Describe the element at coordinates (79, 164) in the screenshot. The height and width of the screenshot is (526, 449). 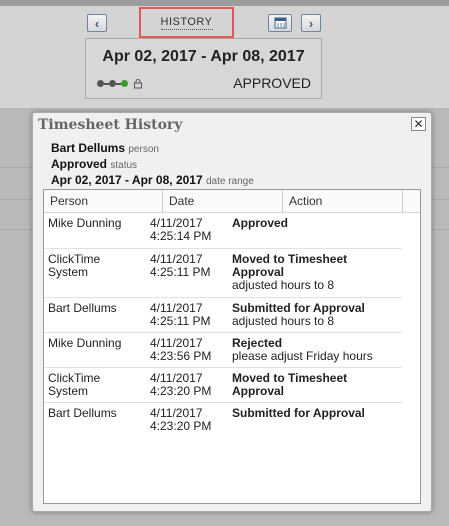
I see `status-value: Approved` at that location.